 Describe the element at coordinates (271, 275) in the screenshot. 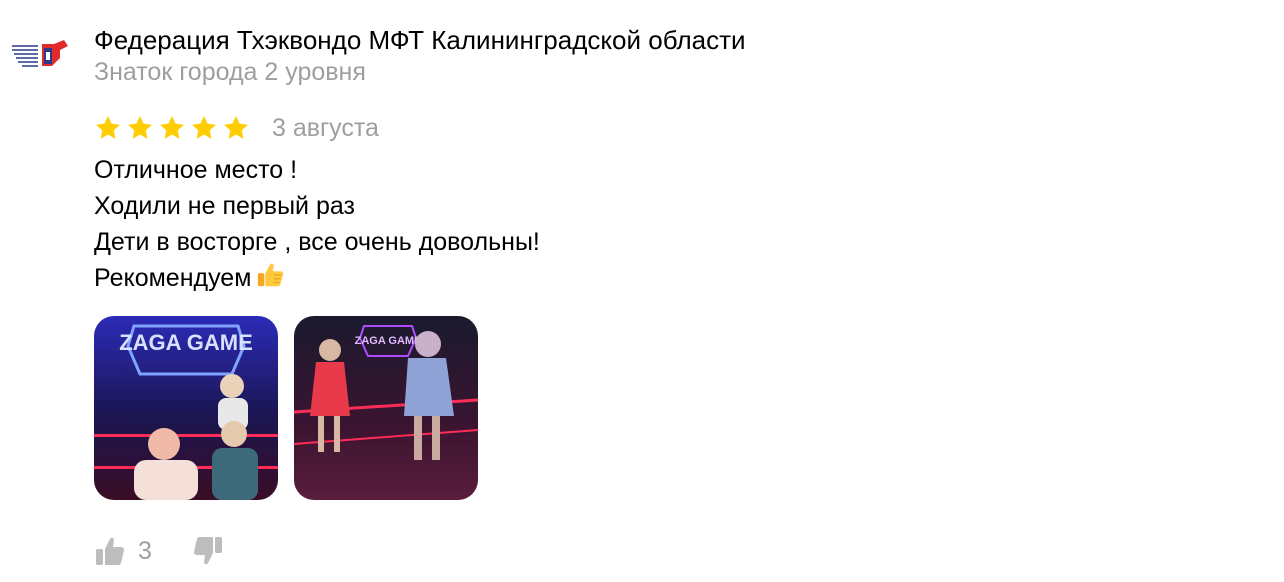

I see `thumbs-up-emoji-icon` at that location.